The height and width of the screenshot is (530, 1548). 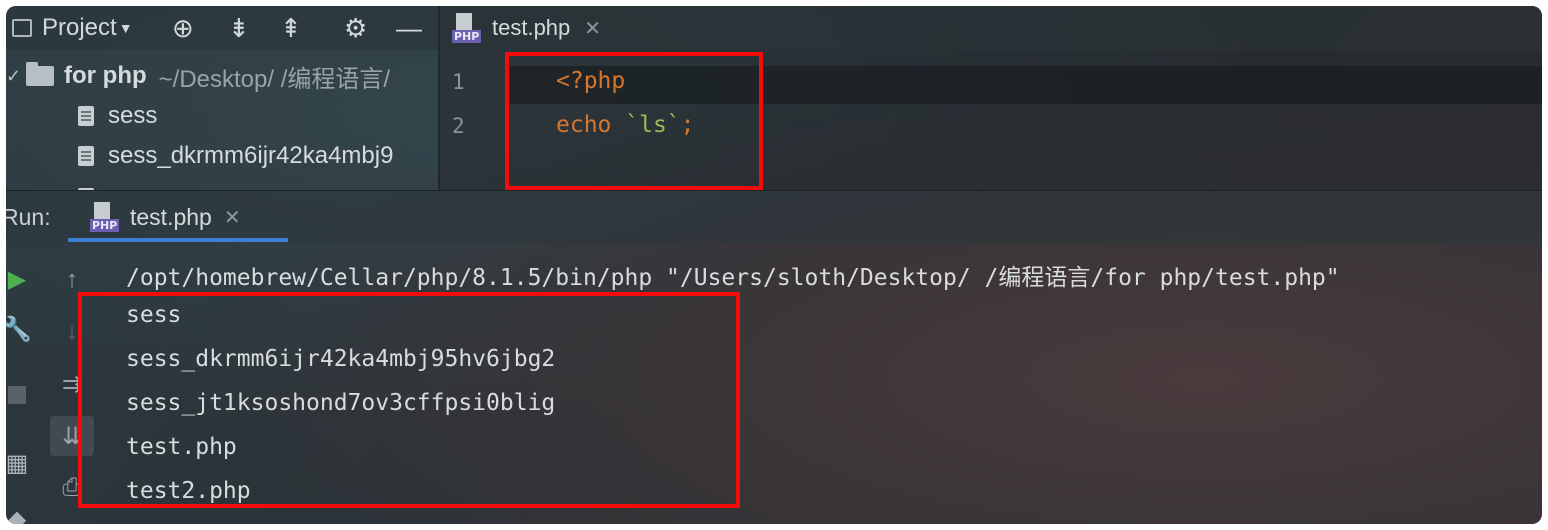 I want to click on editor-tab-test-php: PHP test.php ✕, so click(x=526, y=28).